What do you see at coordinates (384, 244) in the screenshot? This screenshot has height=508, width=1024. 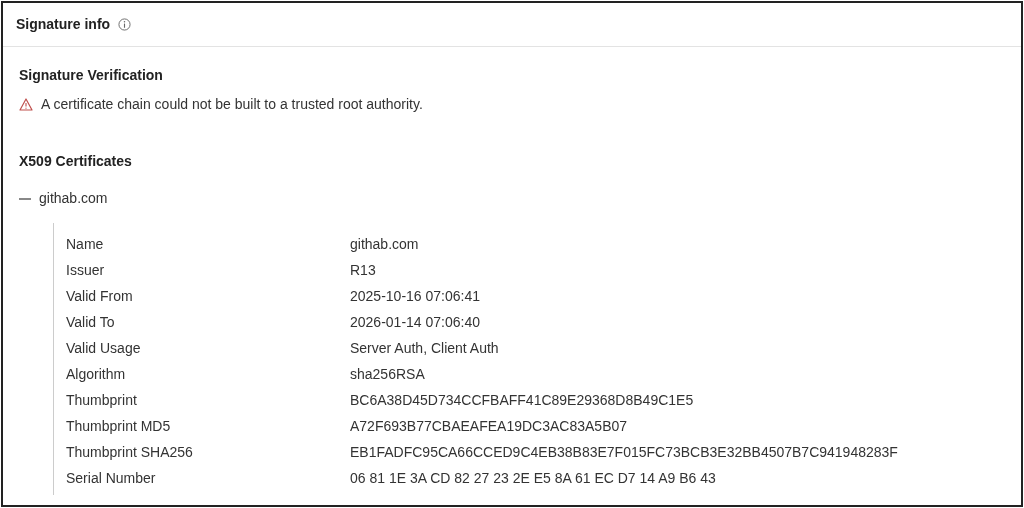 I see `field-value: githab.com` at bounding box center [384, 244].